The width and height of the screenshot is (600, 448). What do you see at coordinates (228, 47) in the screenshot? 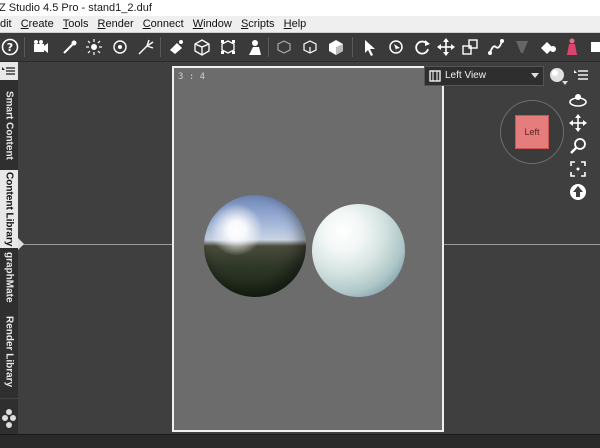
I see `bounding-box-icon` at bounding box center [228, 47].